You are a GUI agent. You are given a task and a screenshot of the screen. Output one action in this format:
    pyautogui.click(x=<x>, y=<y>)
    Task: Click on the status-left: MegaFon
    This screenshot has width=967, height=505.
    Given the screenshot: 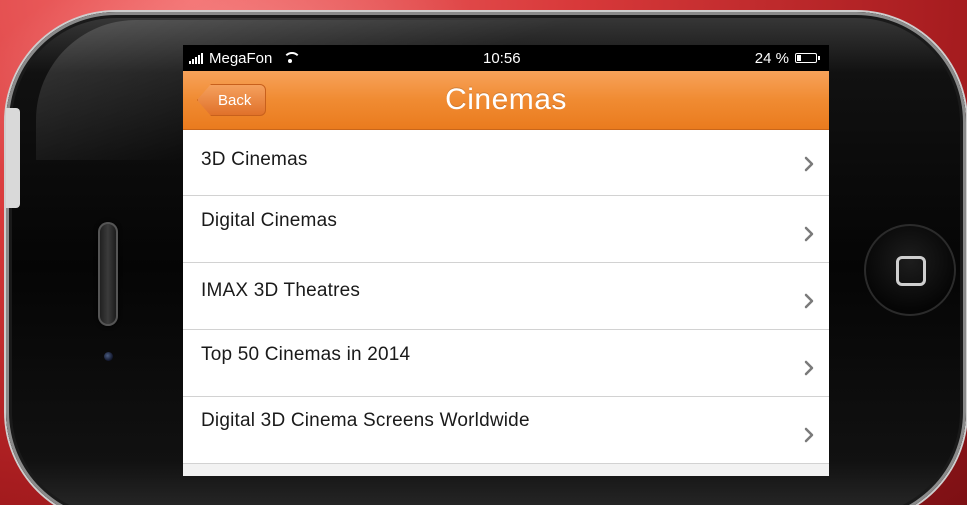 What is the action you would take?
    pyautogui.click(x=245, y=58)
    